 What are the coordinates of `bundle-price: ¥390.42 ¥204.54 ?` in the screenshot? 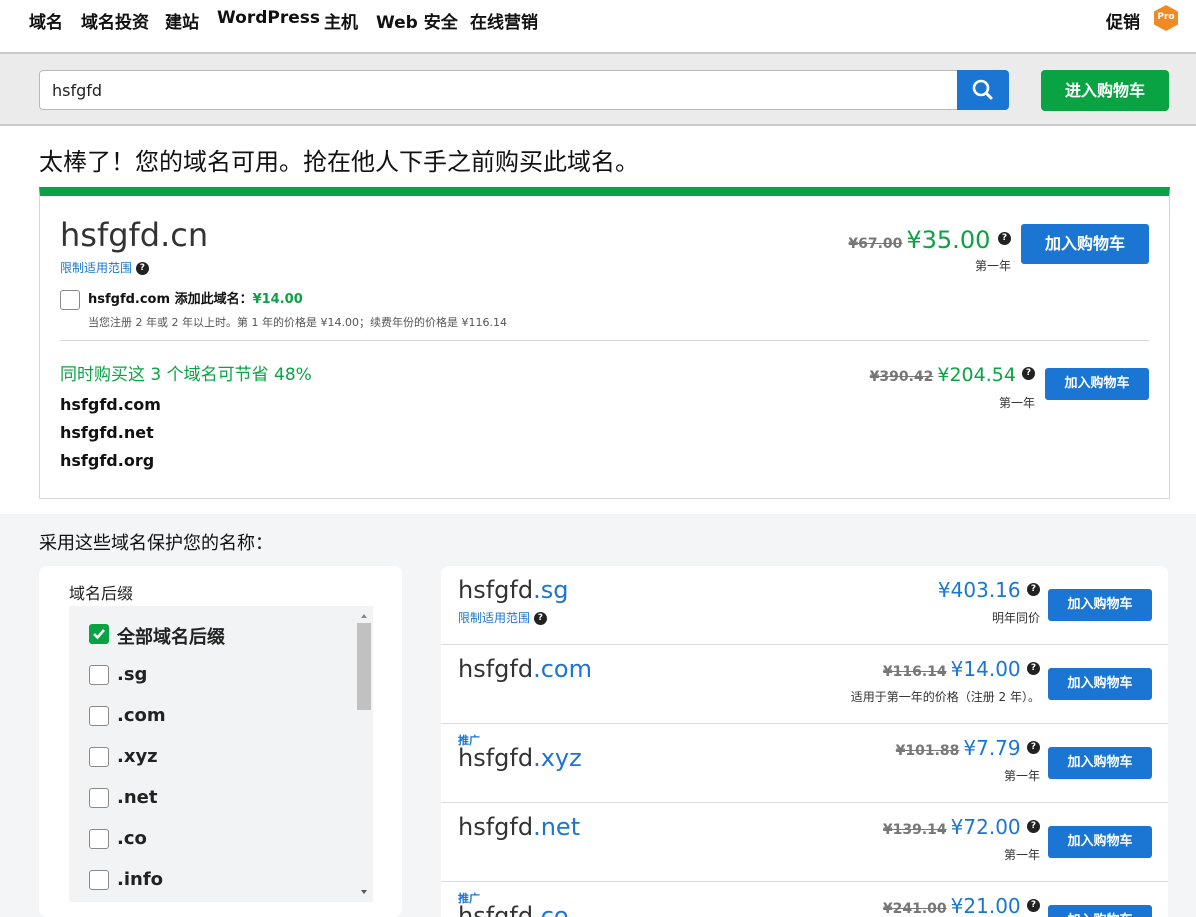 It's located at (952, 375).